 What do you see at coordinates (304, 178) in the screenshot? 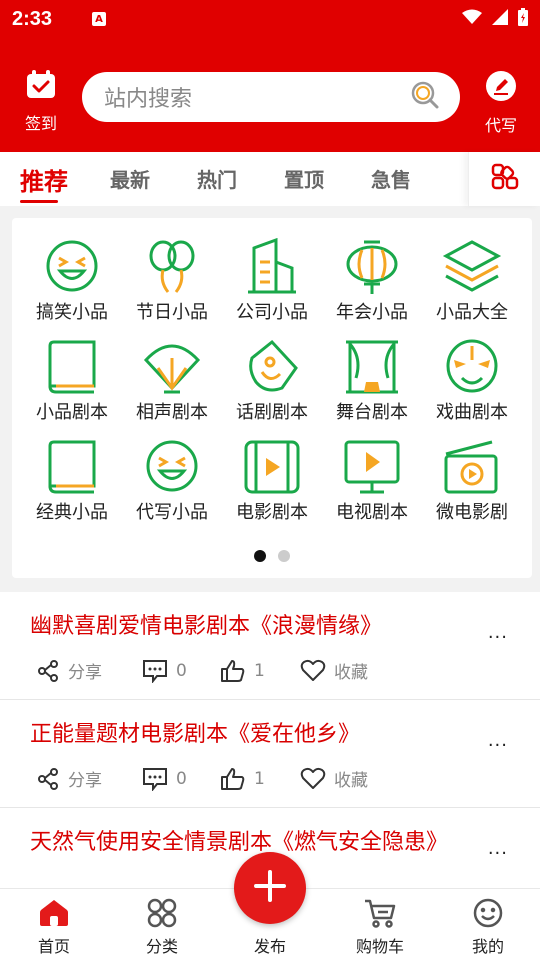
I see `tab-pinned: 置顶` at bounding box center [304, 178].